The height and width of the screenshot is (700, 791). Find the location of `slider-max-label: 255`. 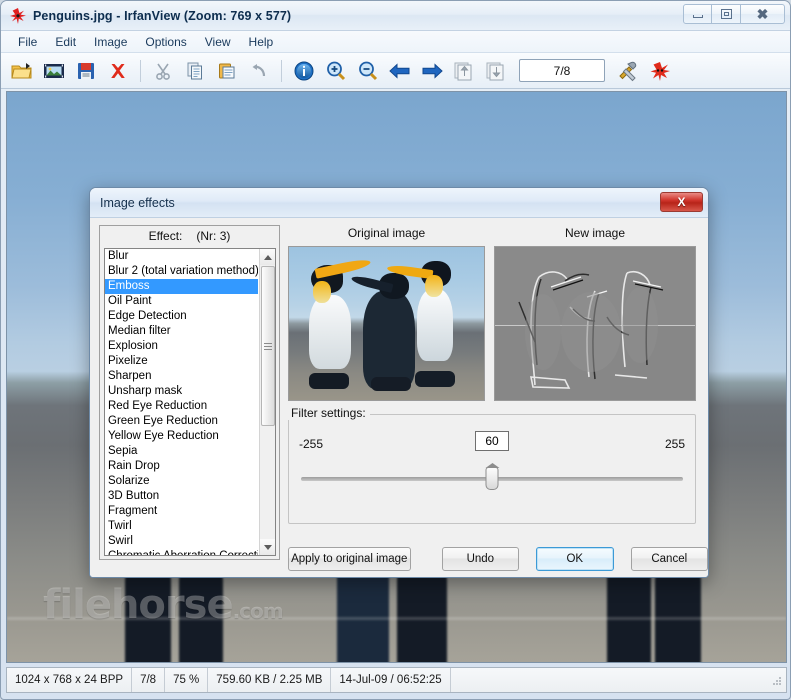

slider-max-label: 255 is located at coordinates (674, 444).